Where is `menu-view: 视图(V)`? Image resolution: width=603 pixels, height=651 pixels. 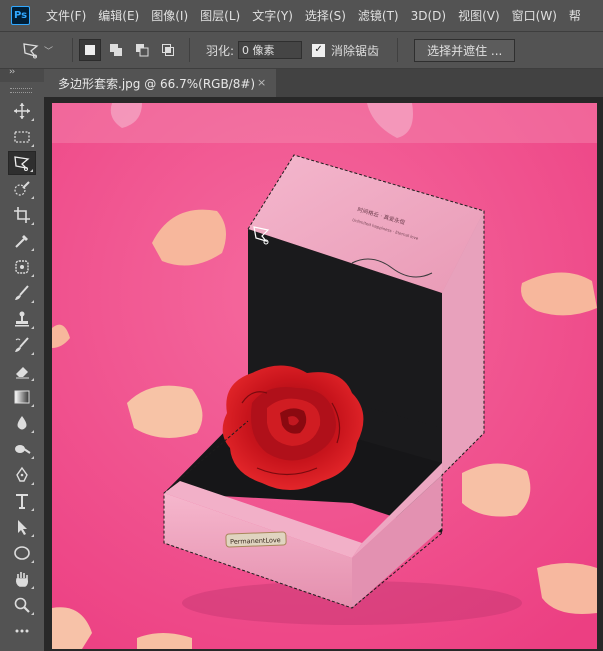
menu-view: 视图(V) is located at coordinates (479, 15).